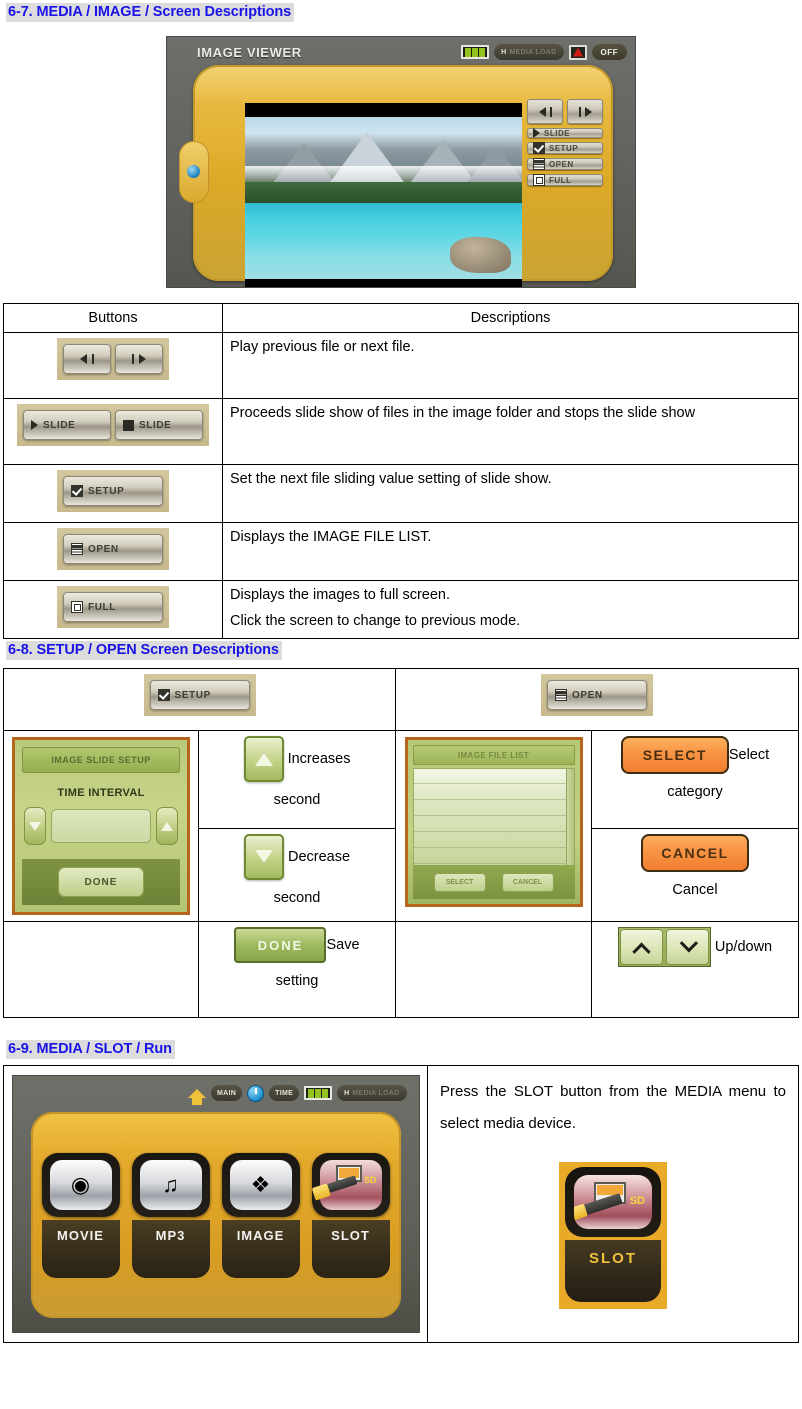  I want to click on media-item-slot: SD SLOT, so click(350, 1215).